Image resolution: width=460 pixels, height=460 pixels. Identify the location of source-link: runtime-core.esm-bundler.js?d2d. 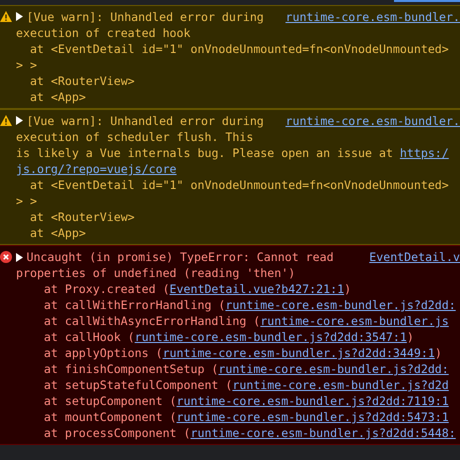
(340, 385).